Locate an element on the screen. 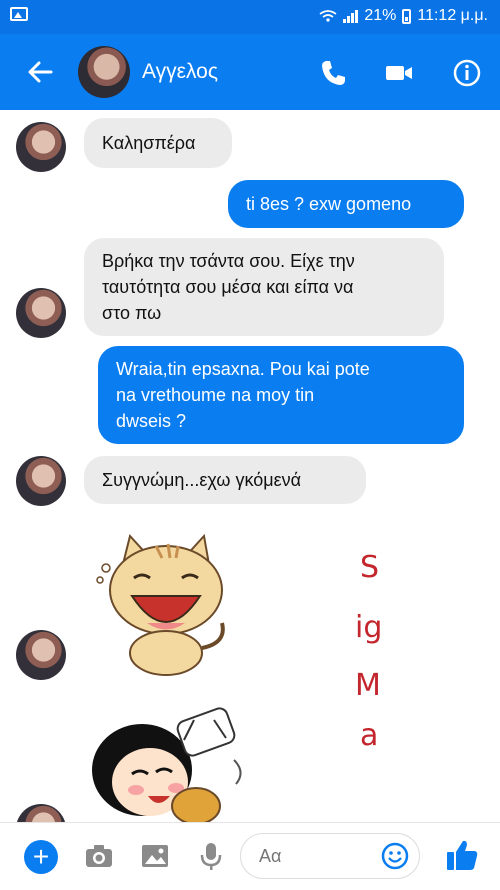 The height and width of the screenshot is (890, 500). mic-icon is located at coordinates (211, 856).